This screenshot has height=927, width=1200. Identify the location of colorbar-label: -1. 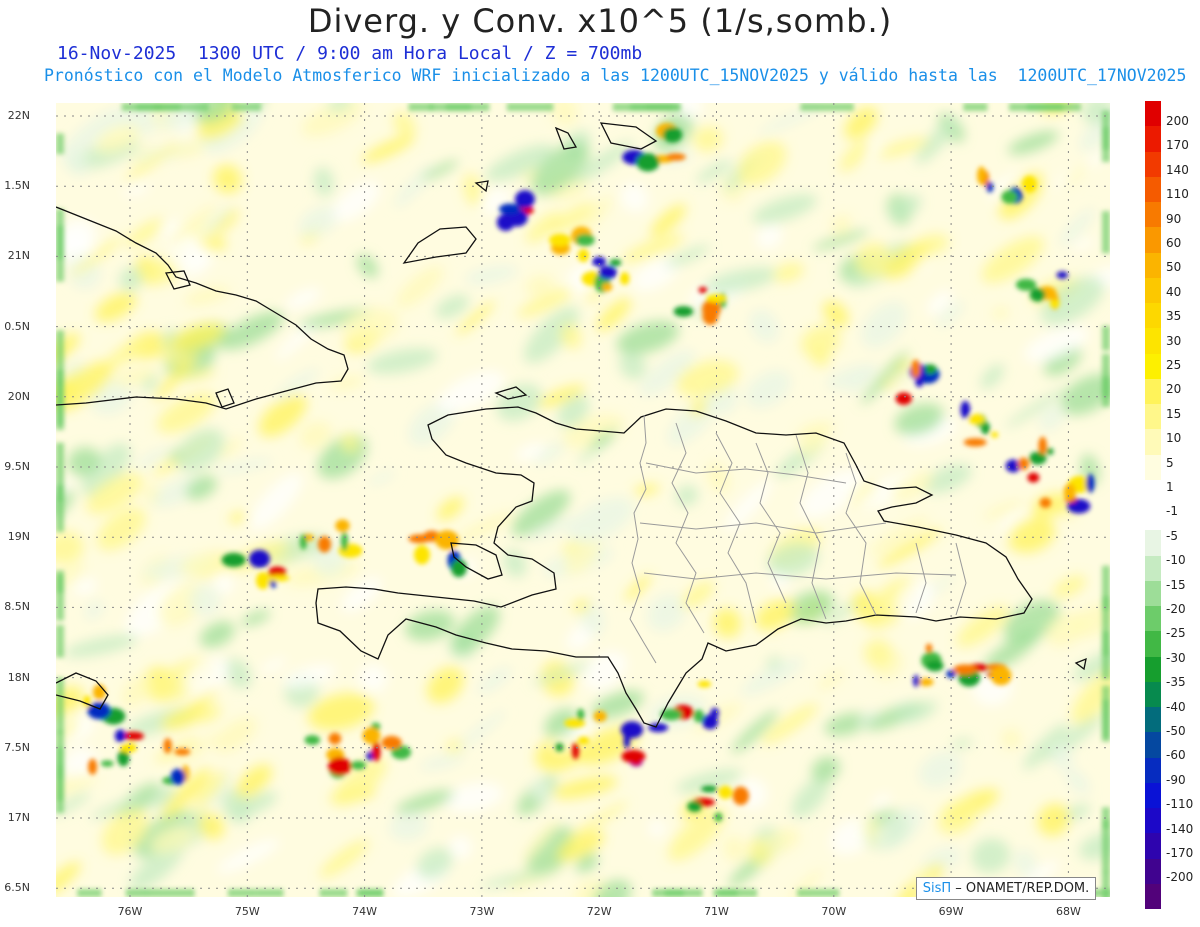
(1172, 511).